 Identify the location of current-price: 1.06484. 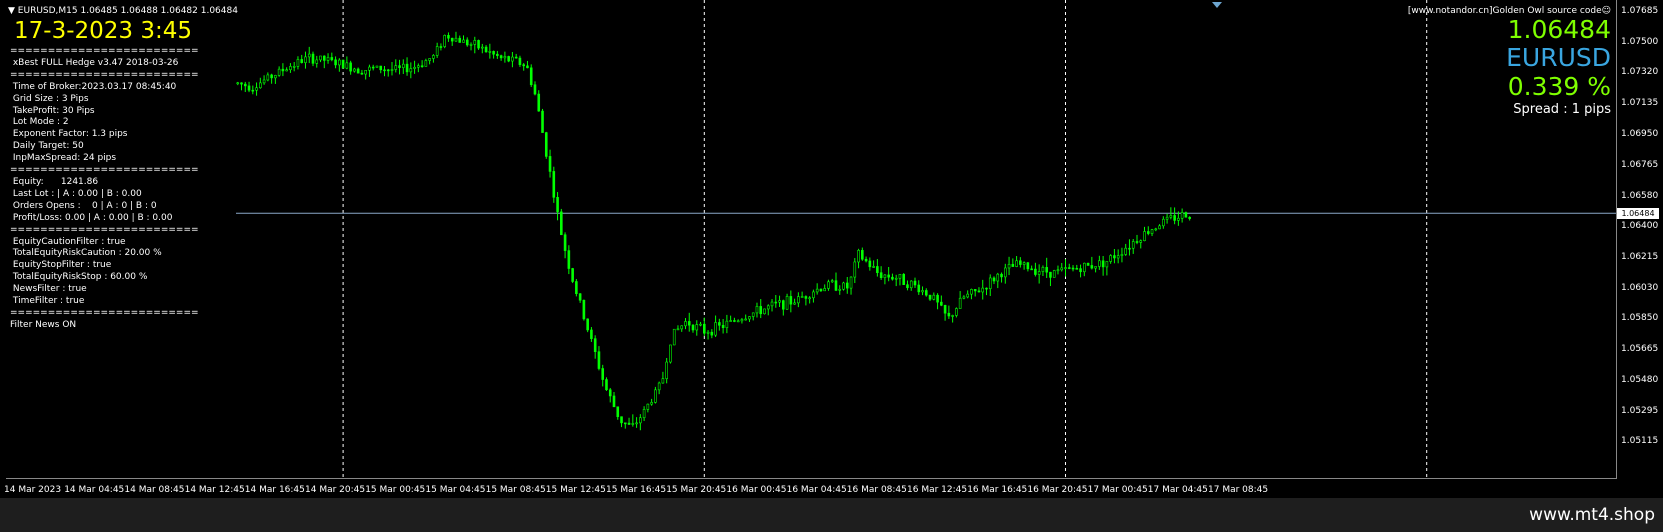
(1559, 29).